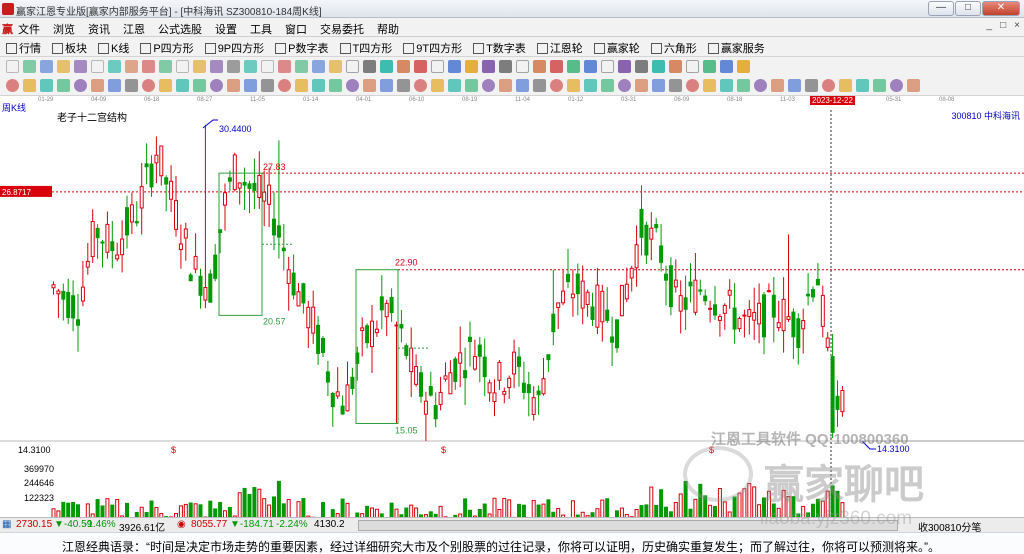 This screenshot has height=554, width=1024. Describe the element at coordinates (180, 29) in the screenshot. I see `menu-item-4: 公式选股` at that location.